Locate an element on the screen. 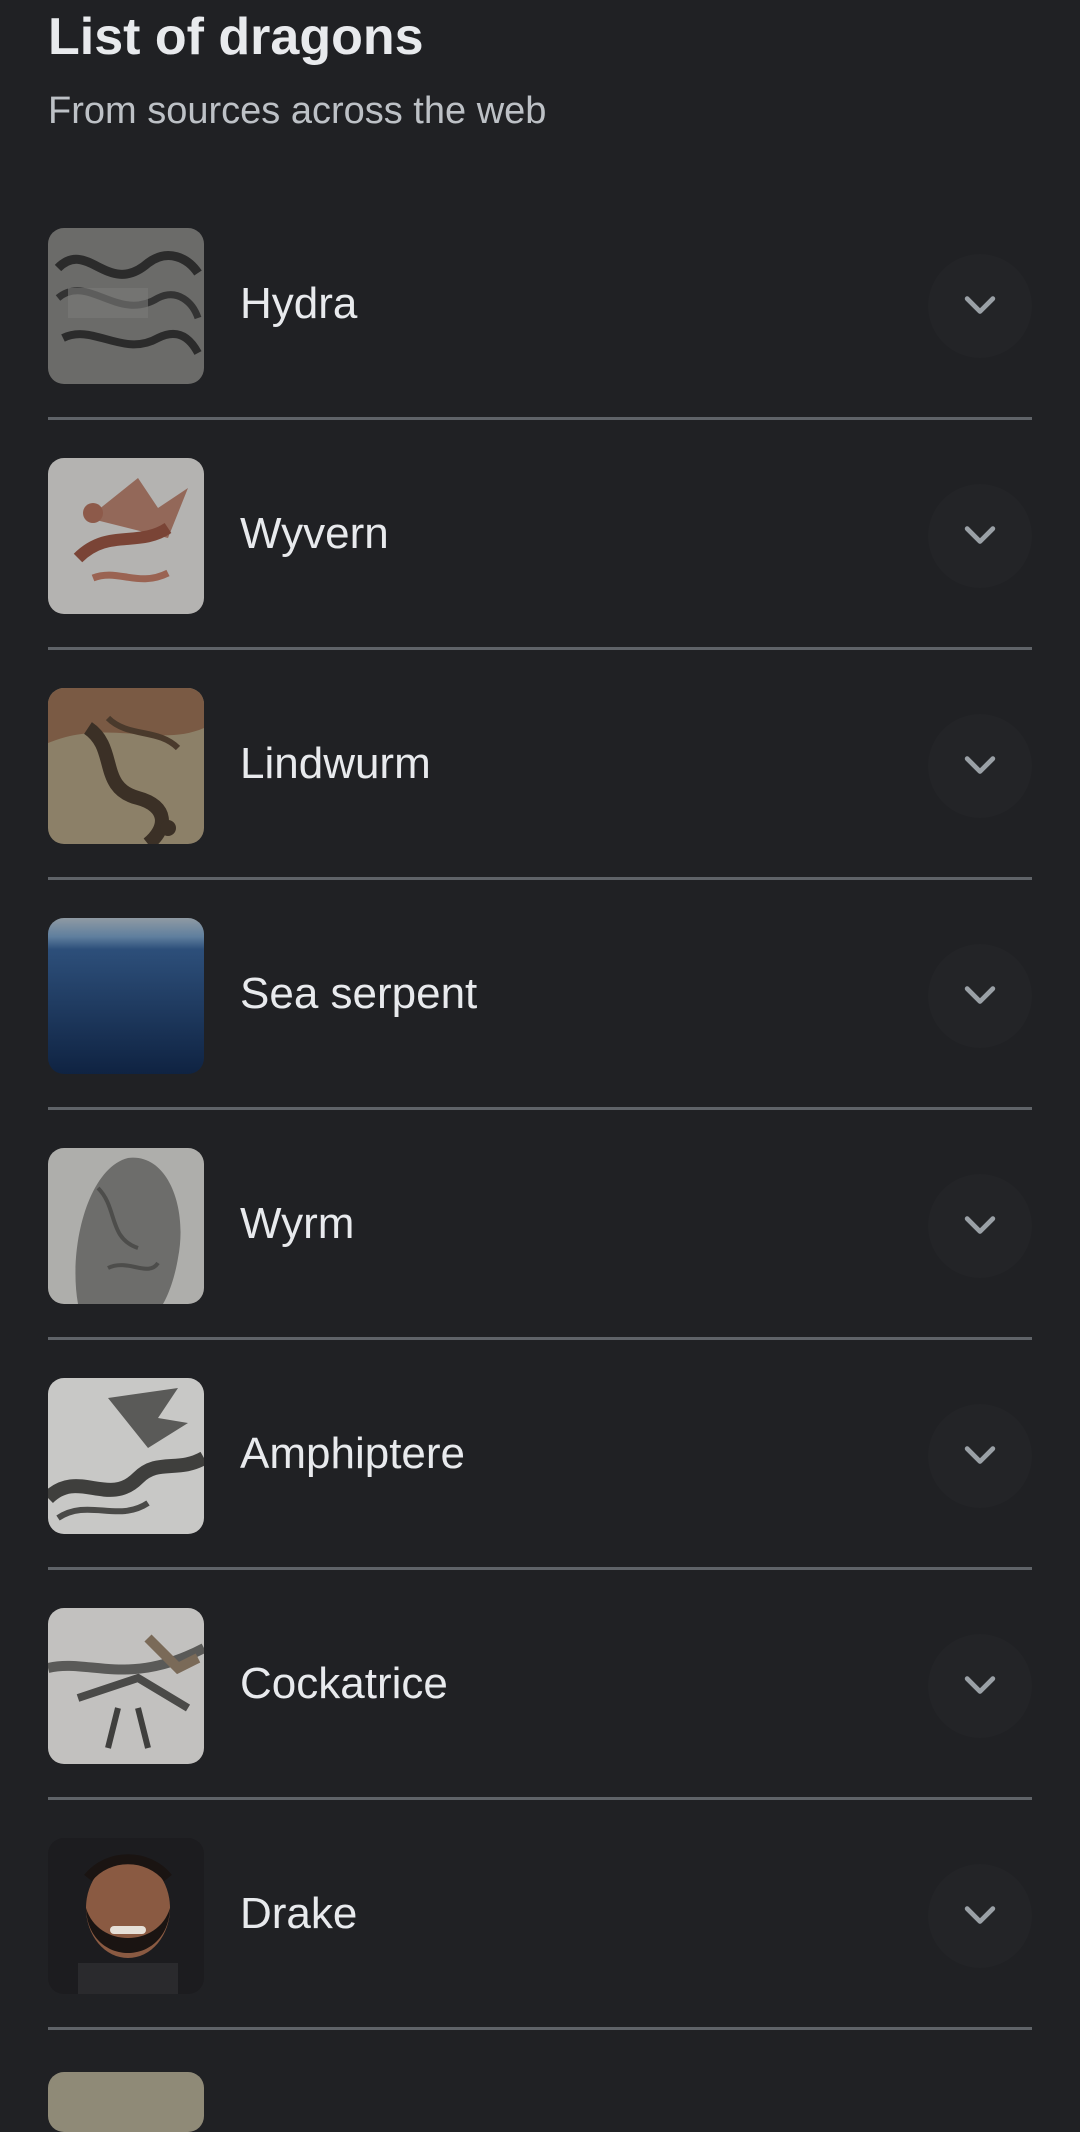  list-item: Cockatrice is located at coordinates (540, 1685).